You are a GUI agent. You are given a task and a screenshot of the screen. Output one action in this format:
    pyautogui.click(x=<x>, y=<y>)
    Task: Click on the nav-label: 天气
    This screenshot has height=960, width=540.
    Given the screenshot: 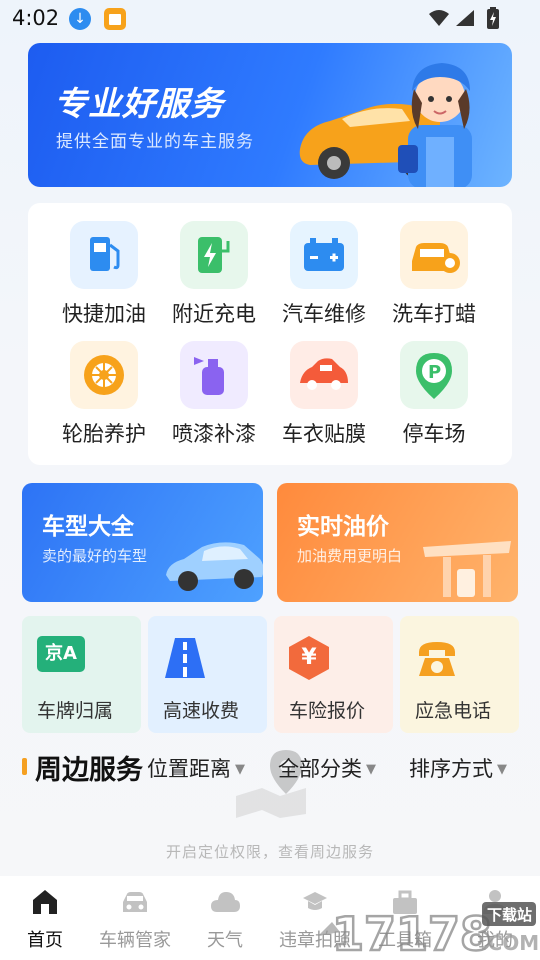 What is the action you would take?
    pyautogui.click(x=225, y=940)
    